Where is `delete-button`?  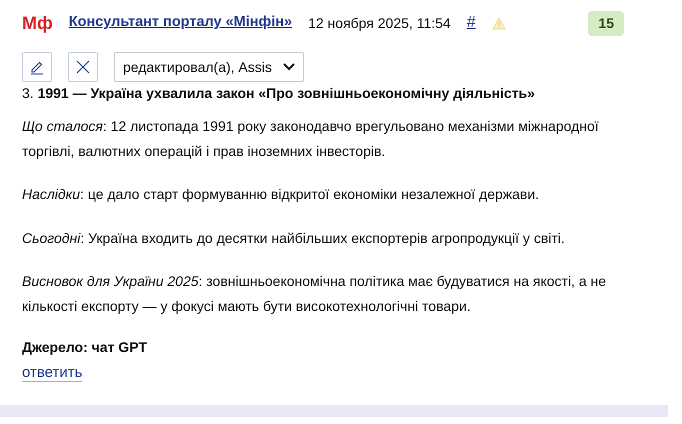
delete-button is located at coordinates (83, 67).